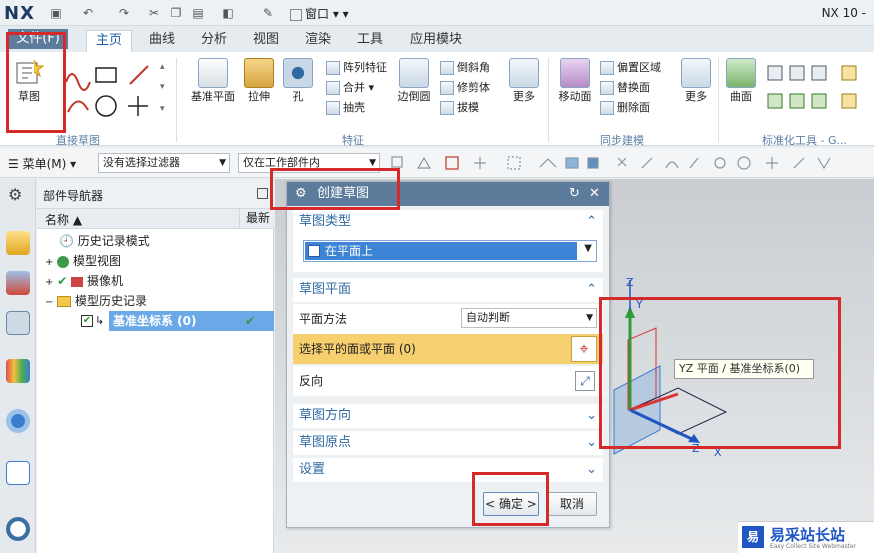  I want to click on sketch-type-select: 在平面上 ▼, so click(450, 251).